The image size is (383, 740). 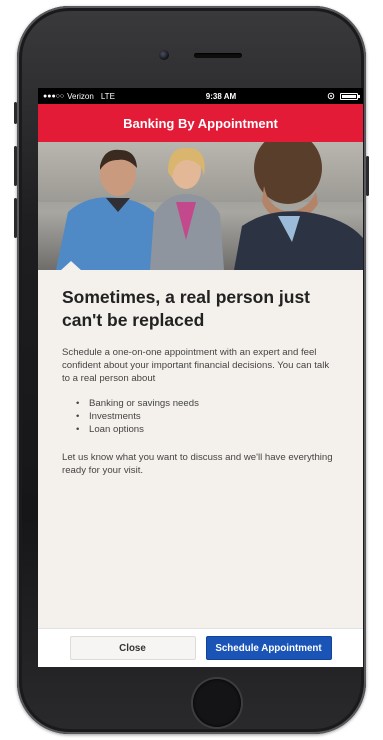 I want to click on schedule-appointment-button: Schedule Appointment, so click(x=268, y=648).